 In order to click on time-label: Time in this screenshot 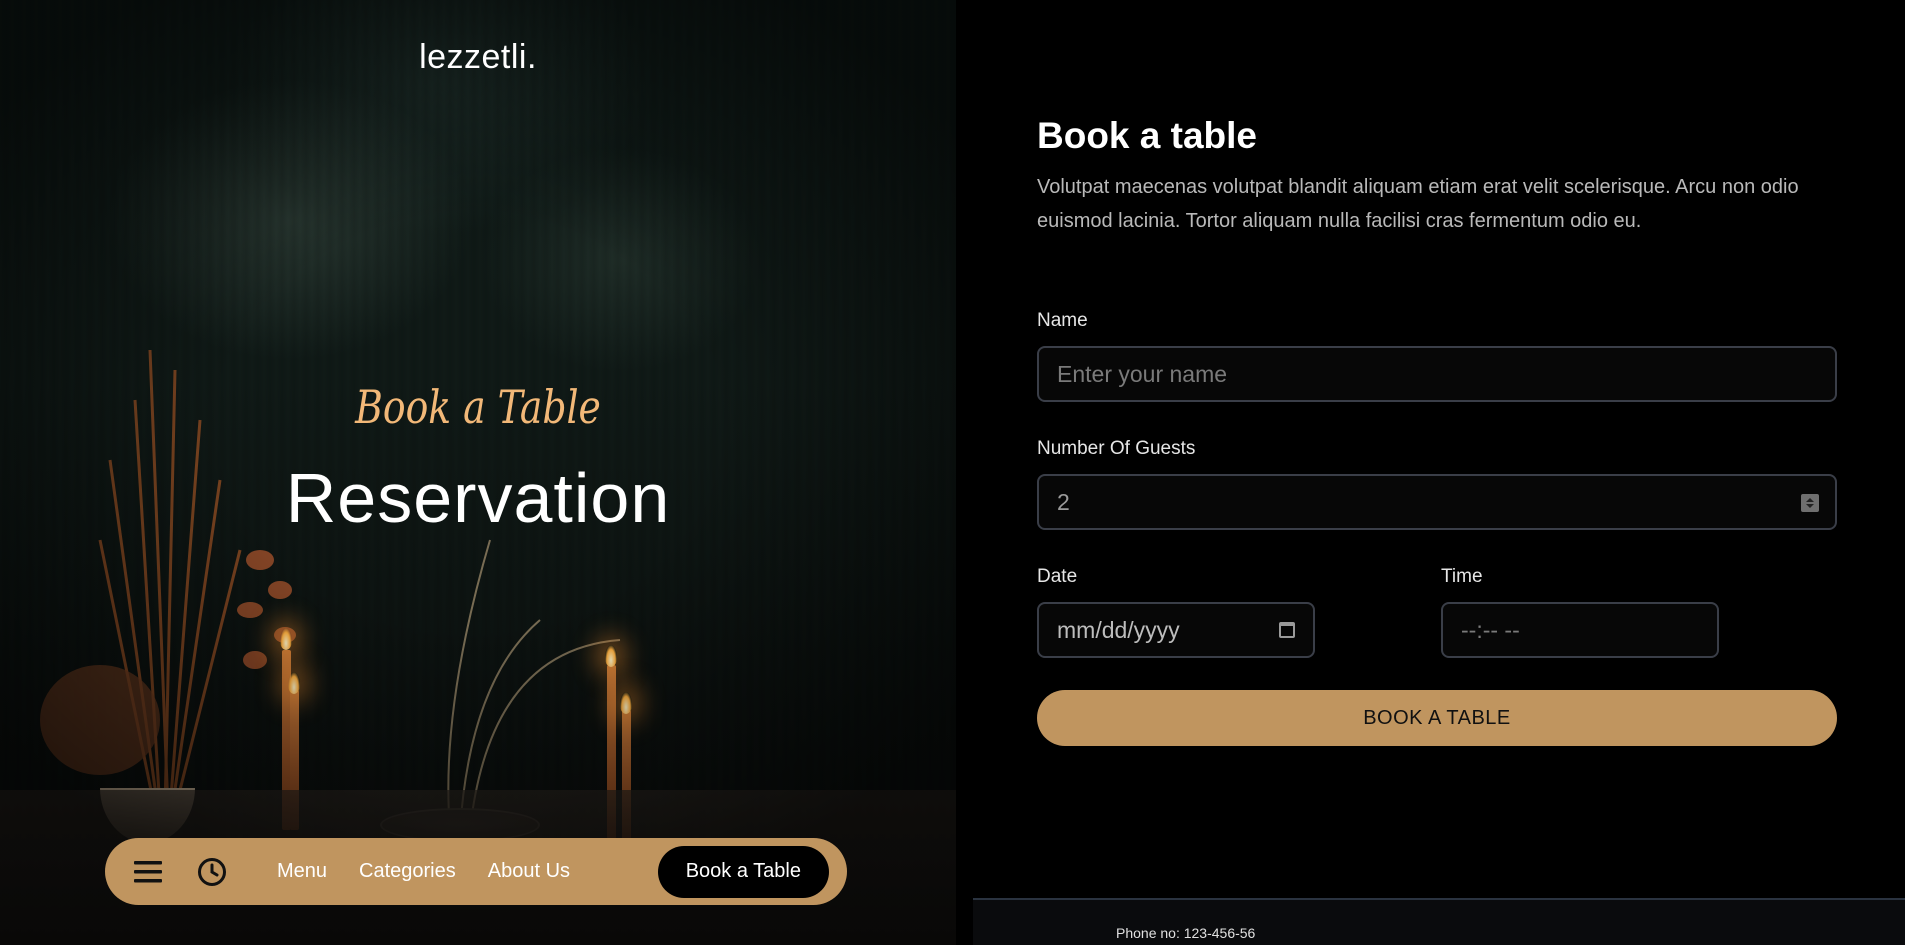, I will do `click(1462, 576)`.